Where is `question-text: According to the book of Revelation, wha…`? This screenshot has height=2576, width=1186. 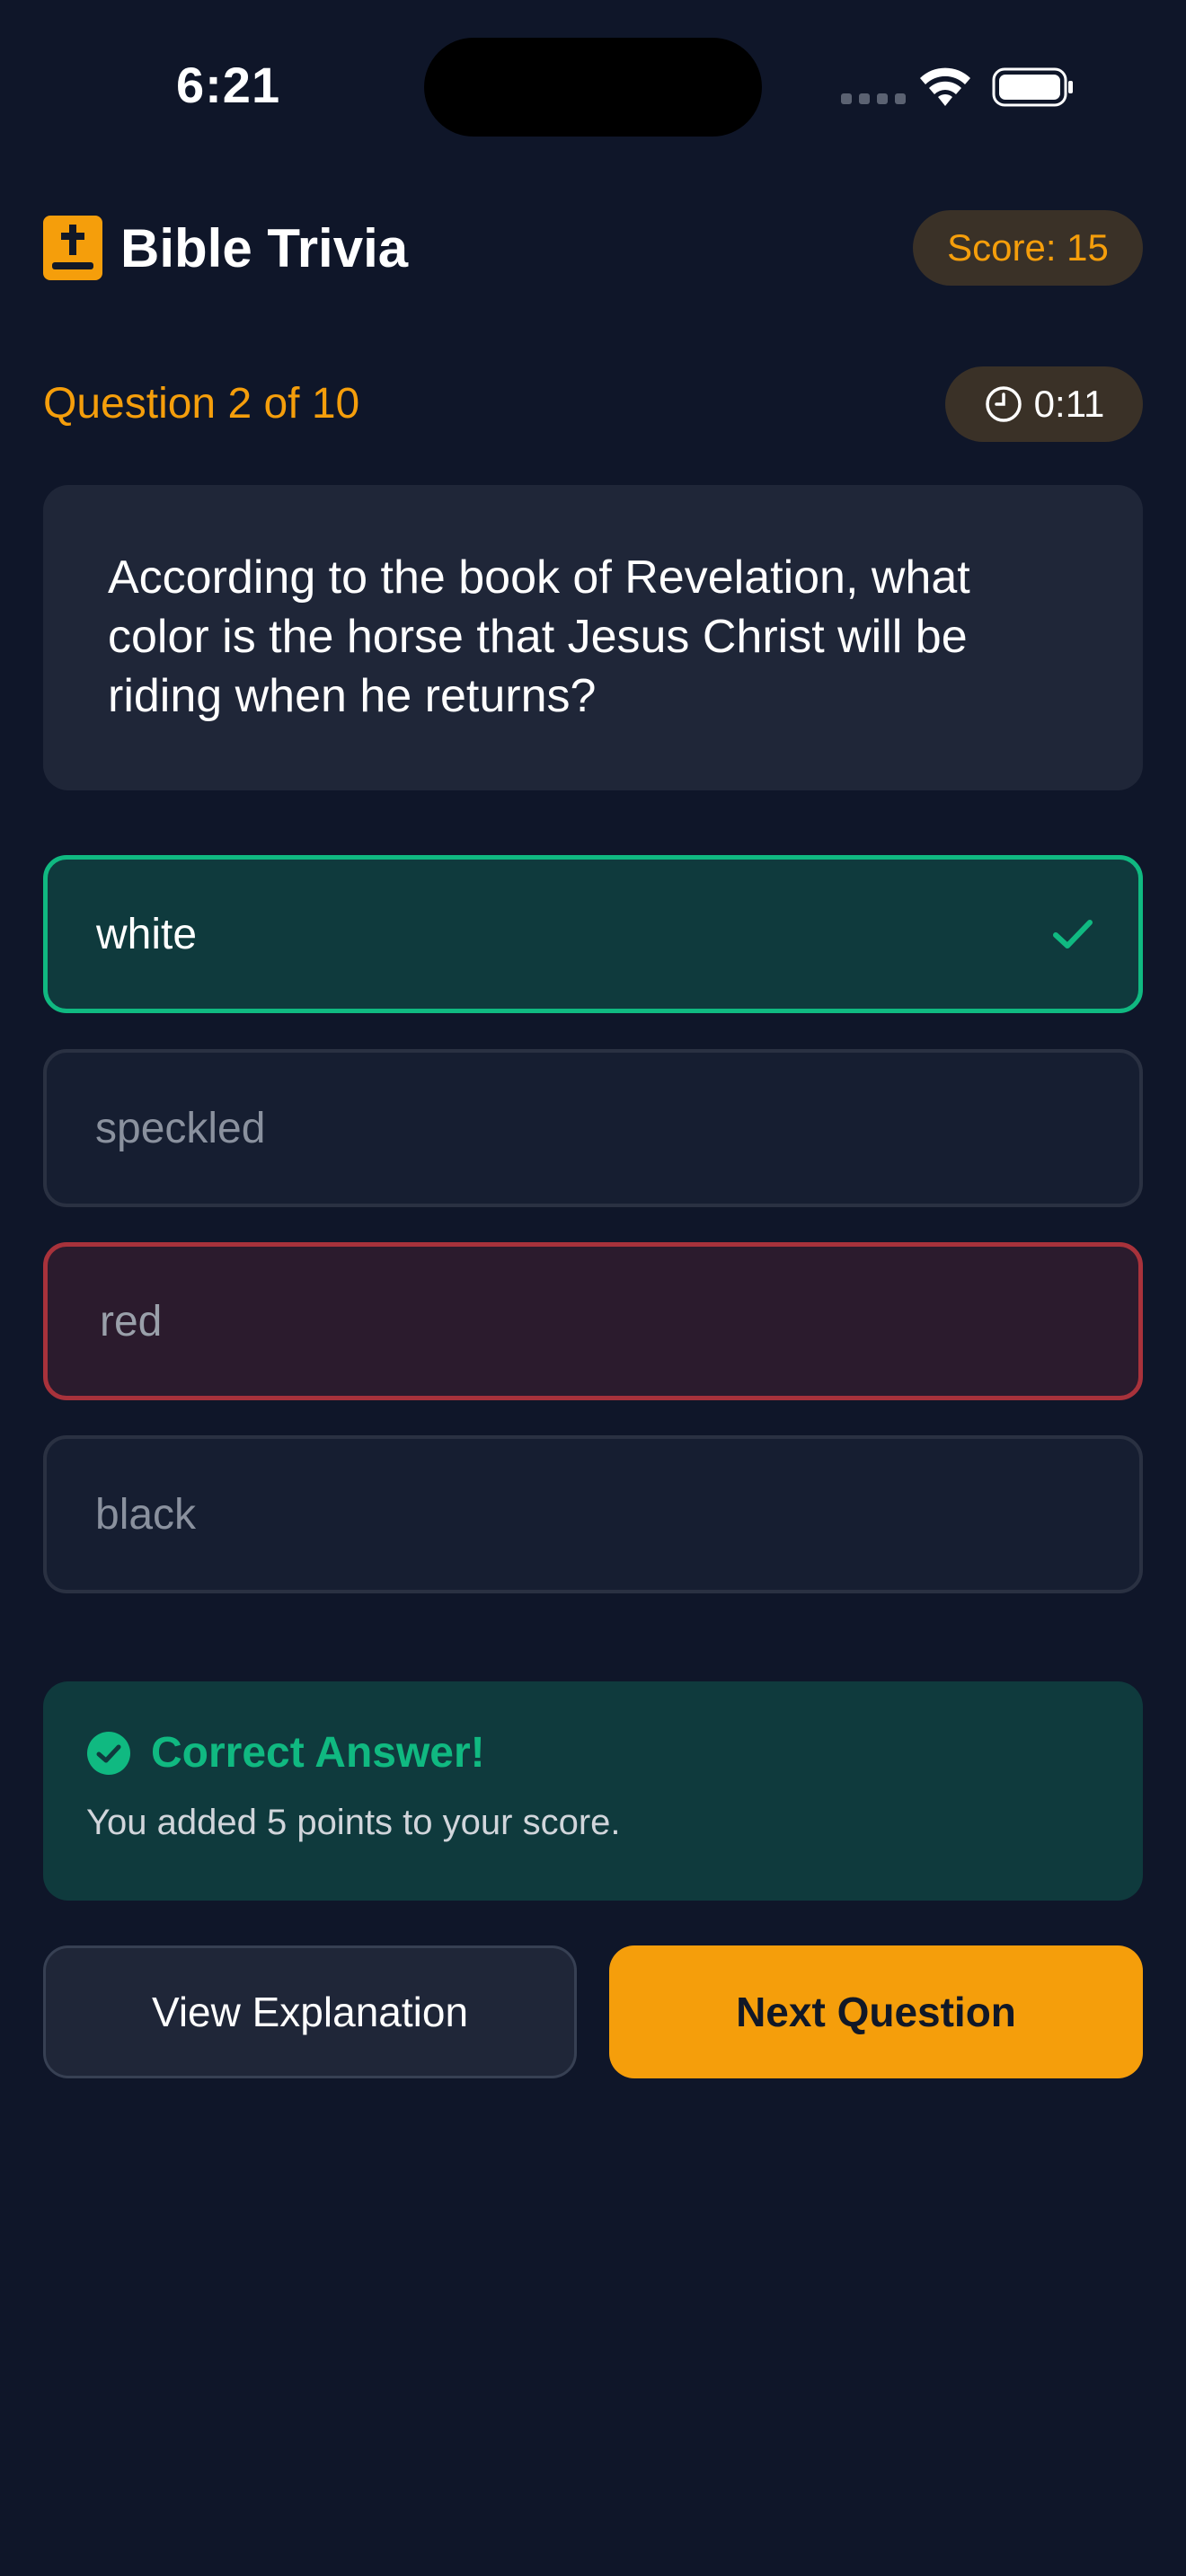 question-text: According to the book of Revelation, wha… is located at coordinates (539, 636).